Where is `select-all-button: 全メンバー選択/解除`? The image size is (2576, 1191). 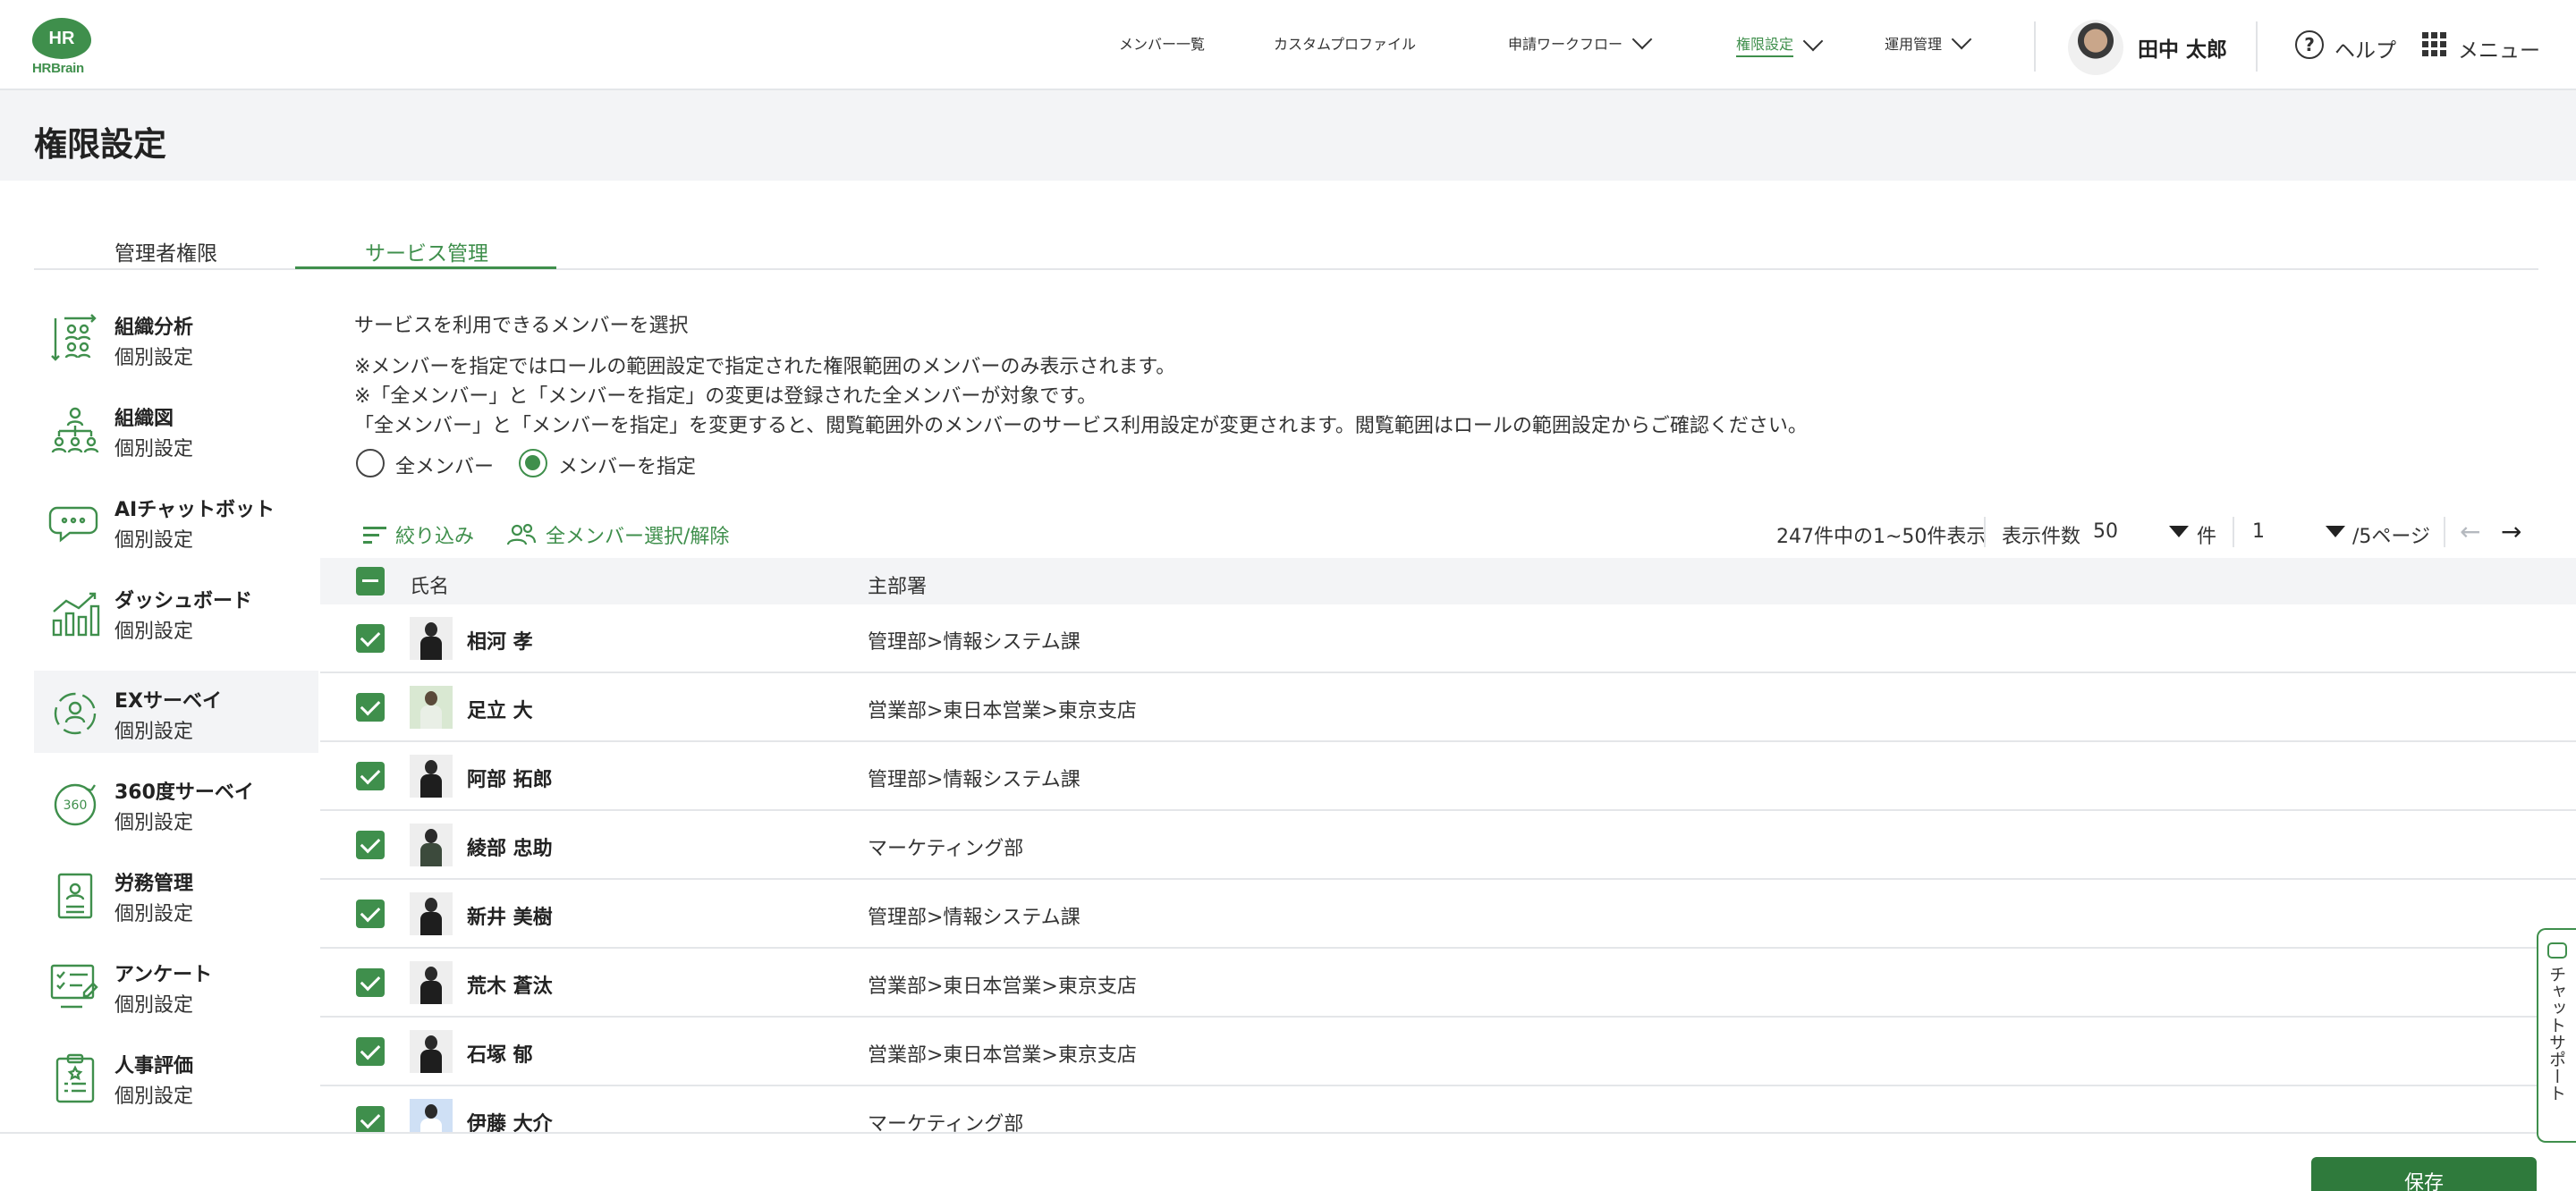 select-all-button: 全メンバー選択/解除 is located at coordinates (617, 534).